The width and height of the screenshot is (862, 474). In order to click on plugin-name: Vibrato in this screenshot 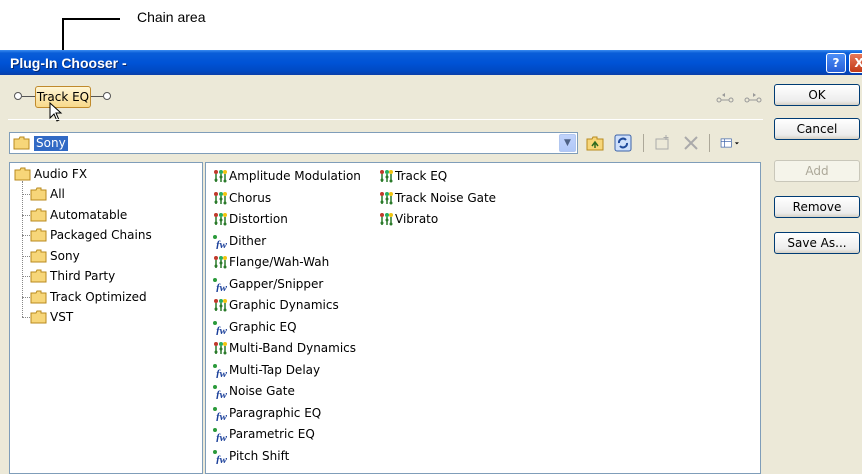, I will do `click(417, 219)`.